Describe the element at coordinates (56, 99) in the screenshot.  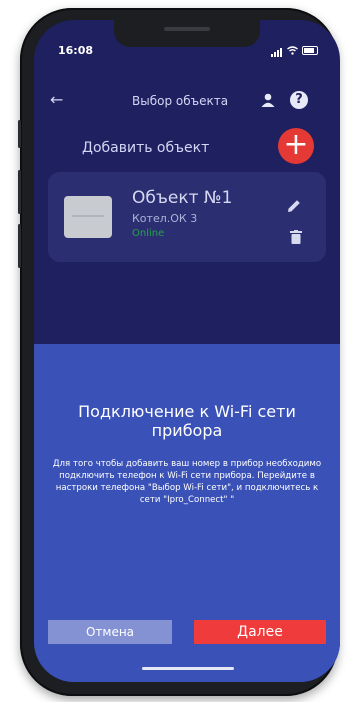
I see `back-arrow-icon: ←` at that location.